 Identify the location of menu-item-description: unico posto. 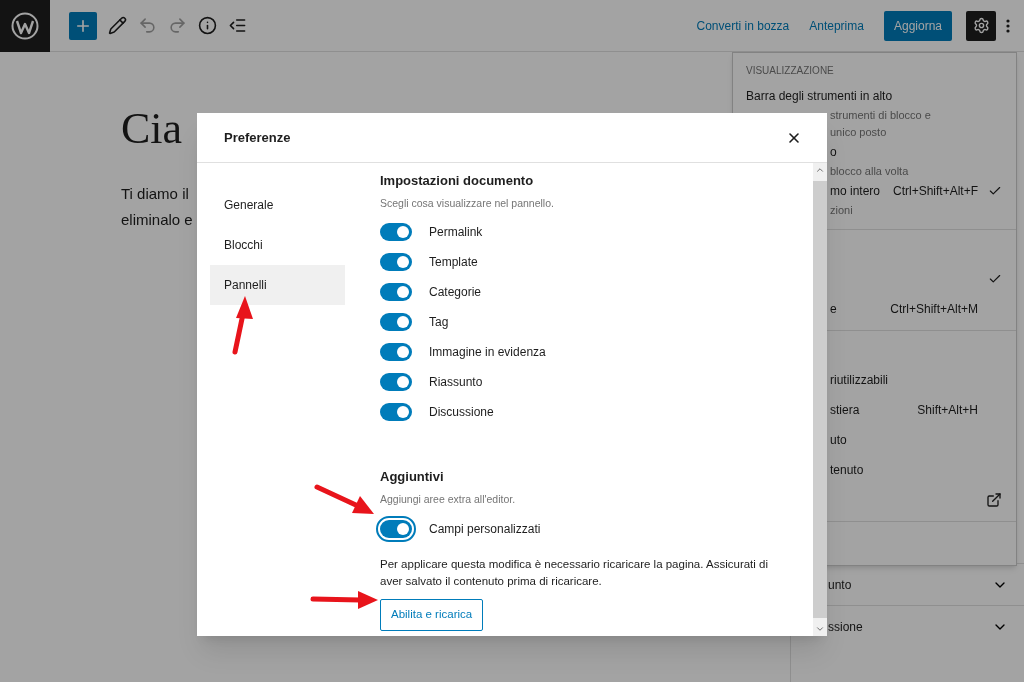
(858, 133).